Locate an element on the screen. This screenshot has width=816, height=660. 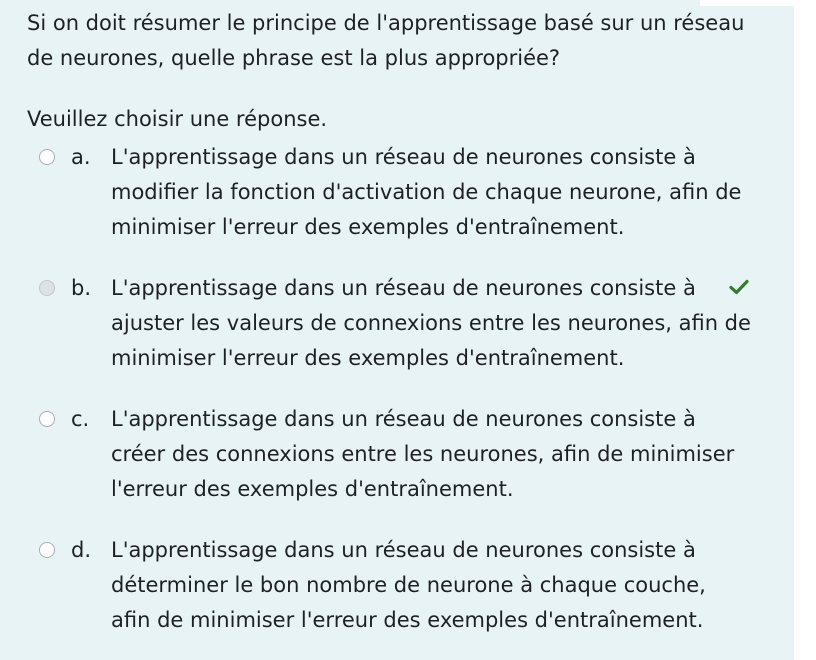
page-margin is located at coordinates (805, 330).